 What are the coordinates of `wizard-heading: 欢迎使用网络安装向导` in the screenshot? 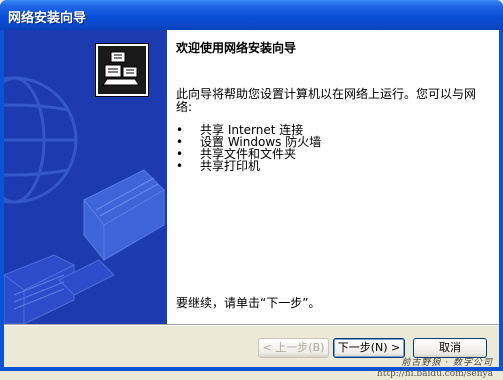 It's located at (236, 48).